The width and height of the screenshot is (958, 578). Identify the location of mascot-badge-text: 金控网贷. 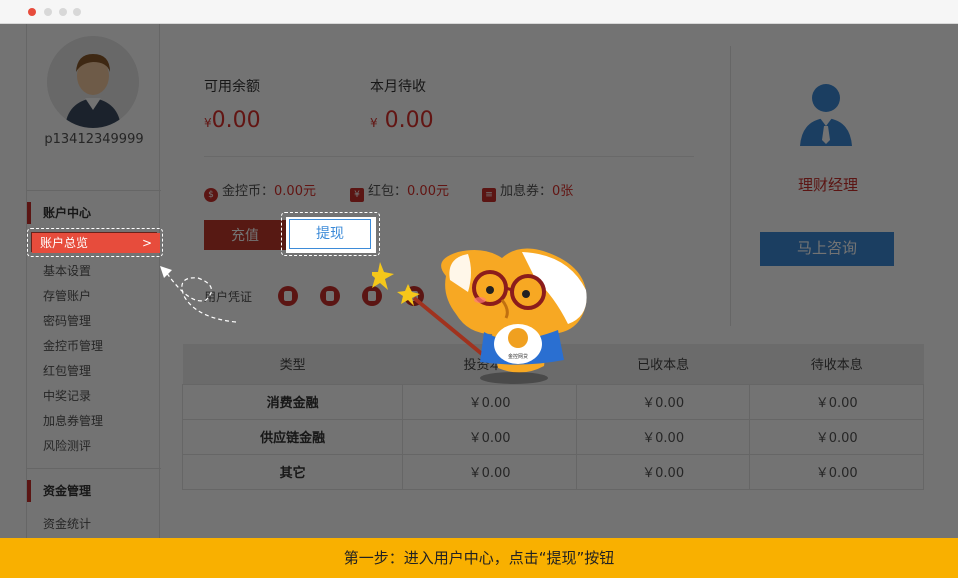
(518, 356).